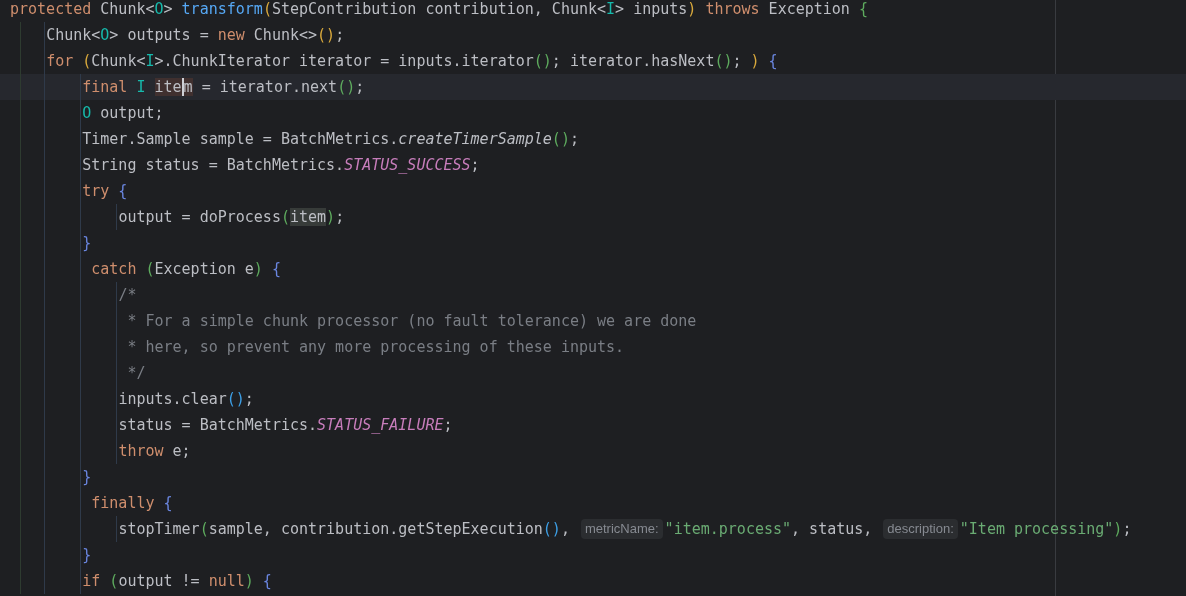  I want to click on code-text: * For a simple chunk processor (no fault tolerance) we are done, so click(412, 321).